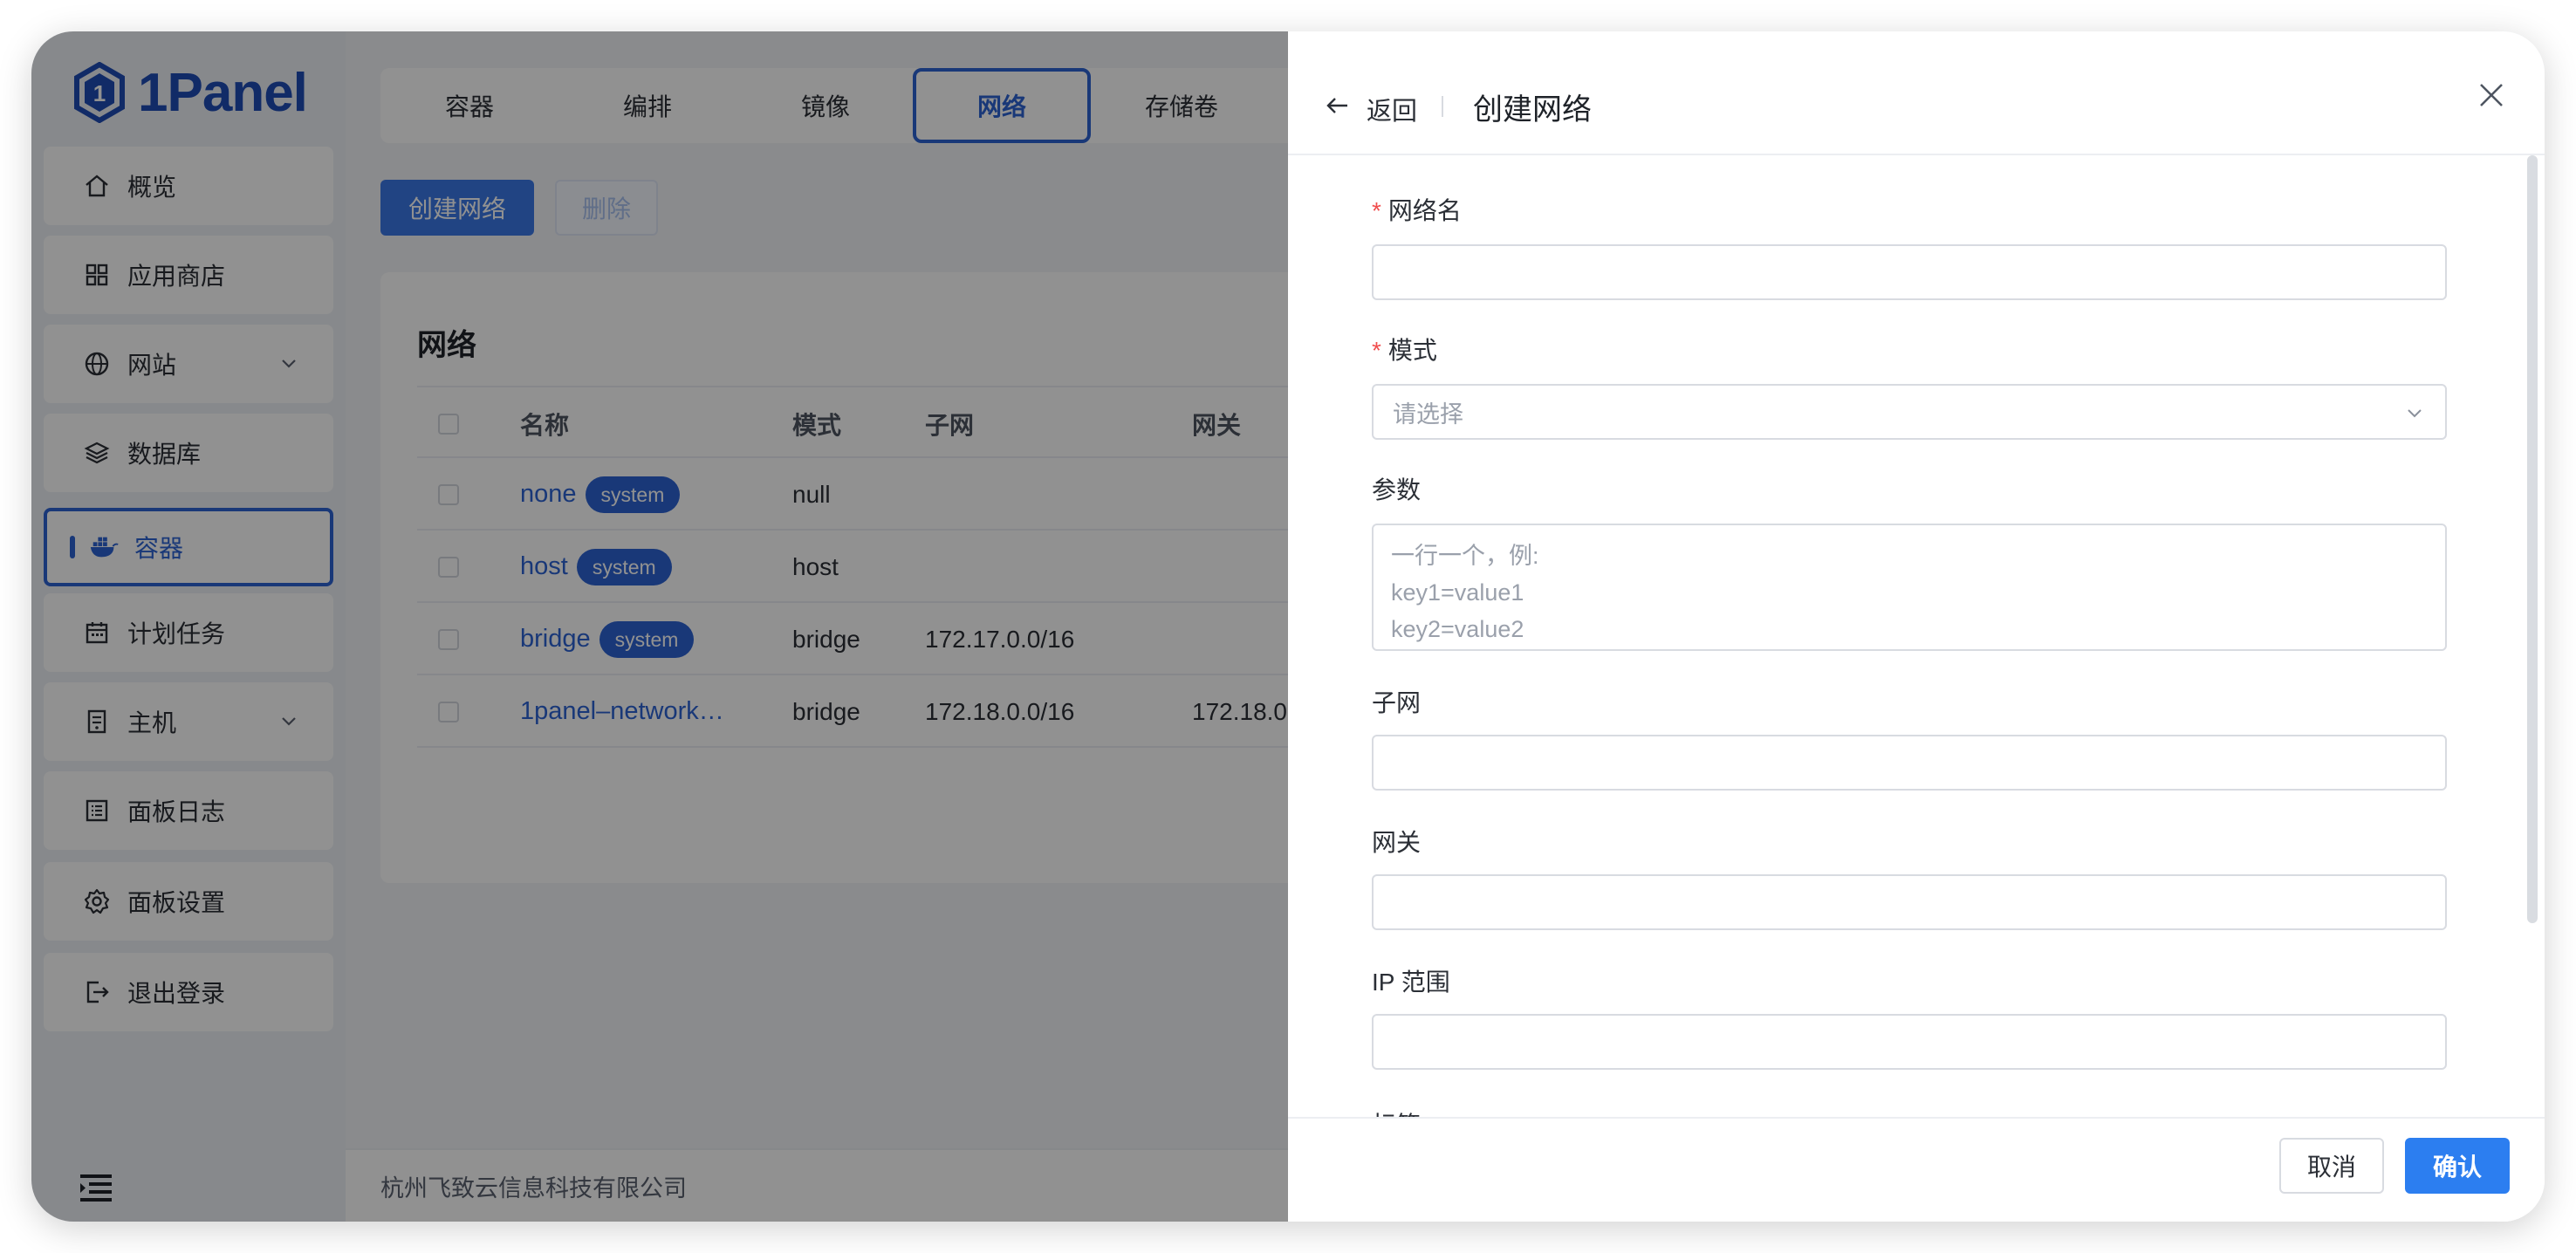  Describe the element at coordinates (1411, 982) in the screenshot. I see `ip-range-label: IP 范围` at that location.